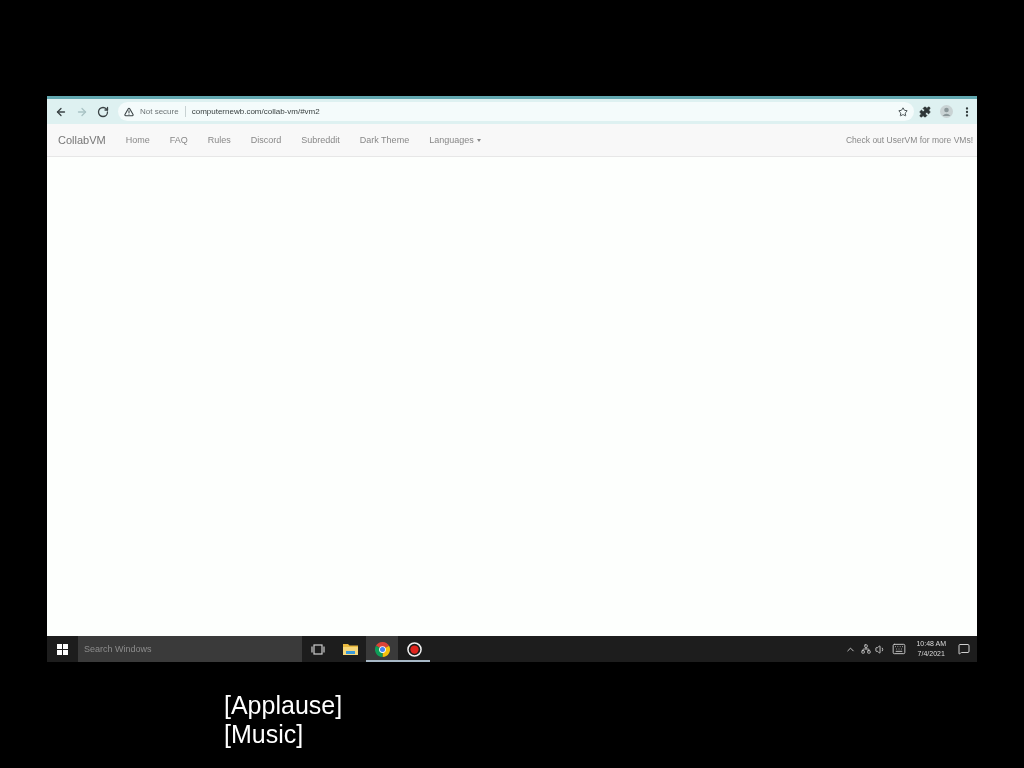 This screenshot has width=1024, height=768. What do you see at coordinates (903, 111) in the screenshot?
I see `bookmark-star-icon` at bounding box center [903, 111].